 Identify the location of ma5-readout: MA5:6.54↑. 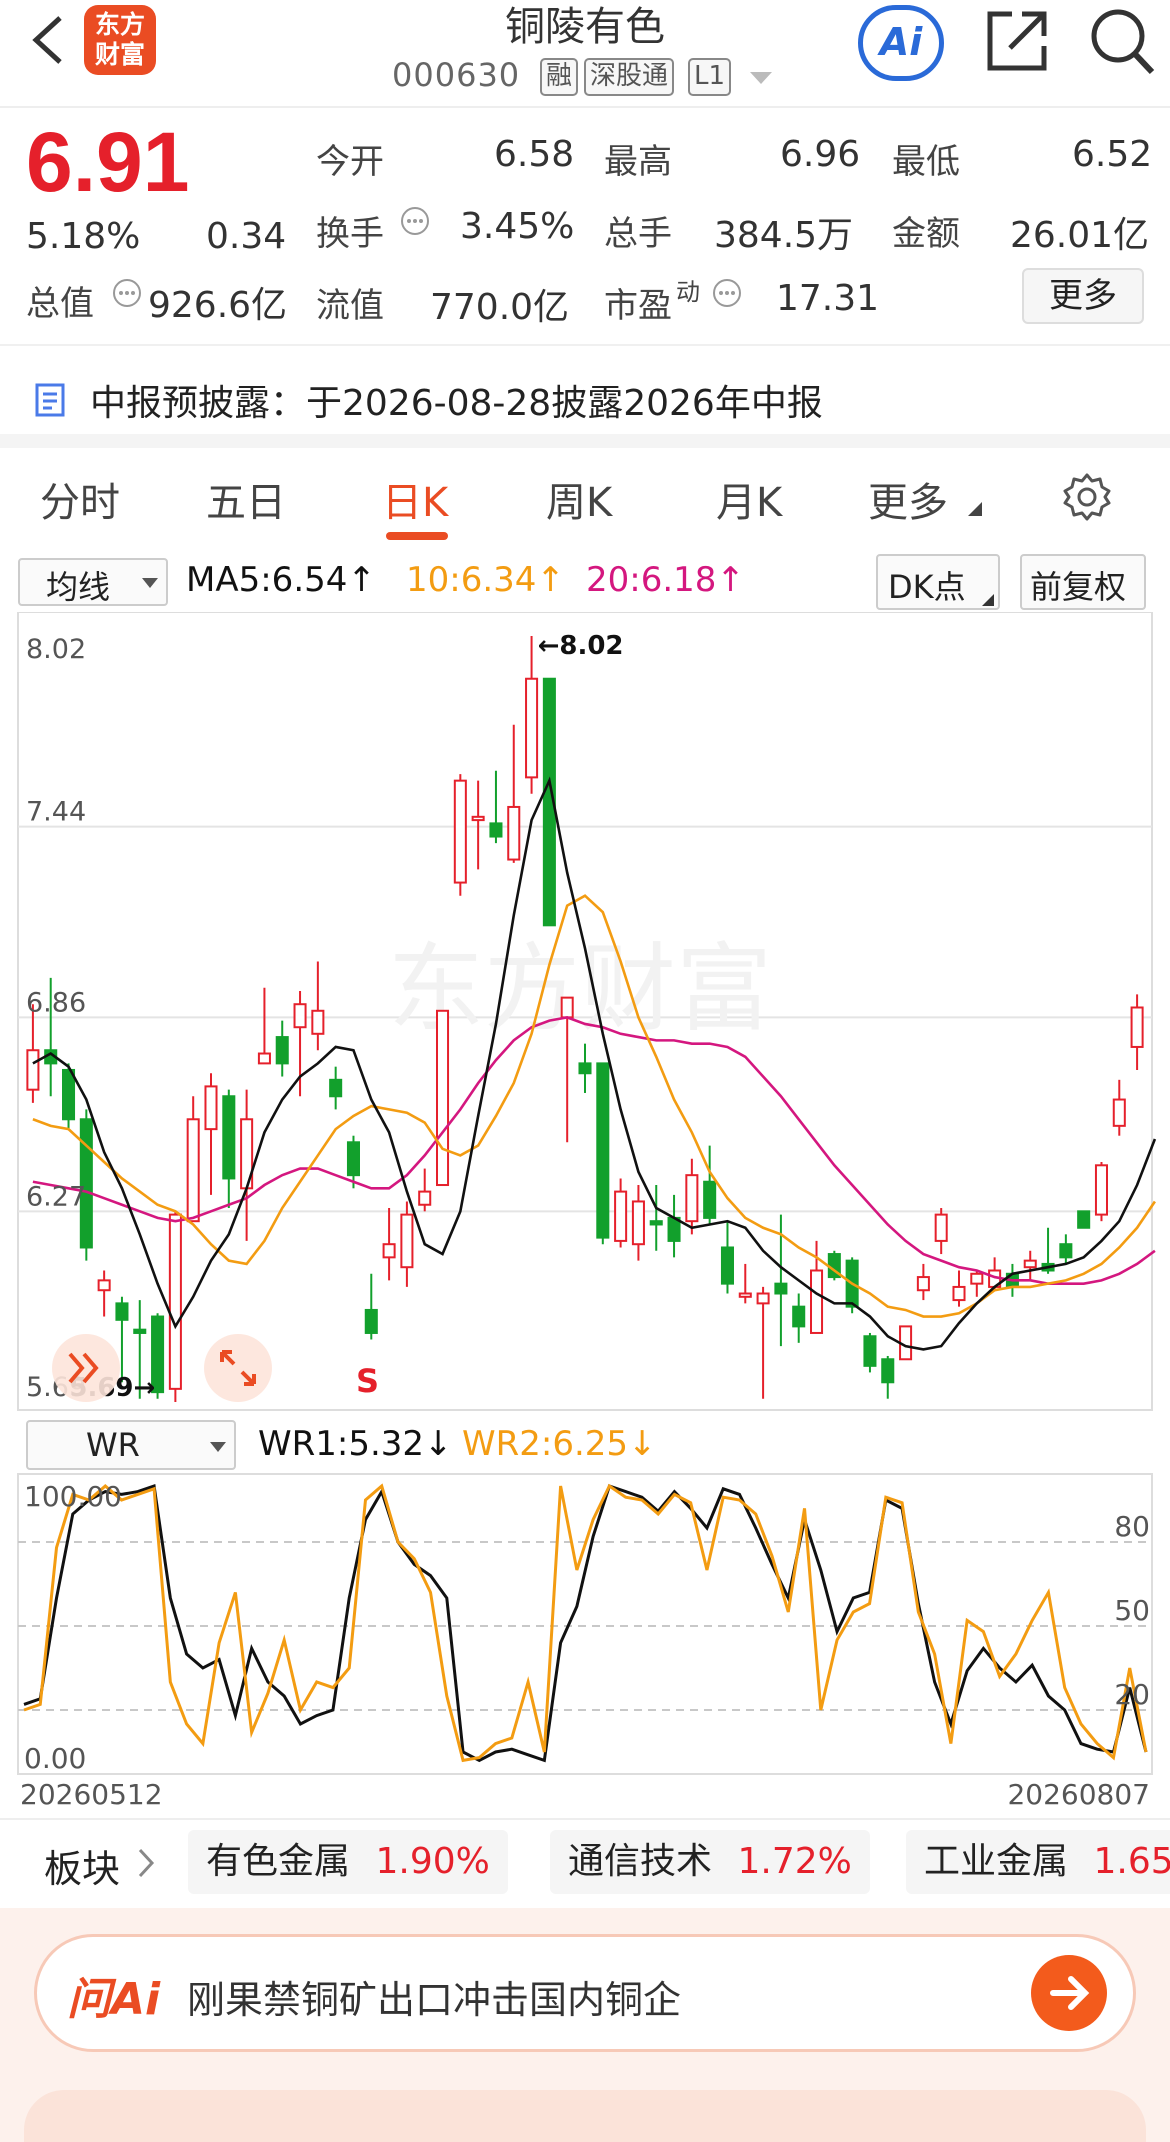
(281, 580).